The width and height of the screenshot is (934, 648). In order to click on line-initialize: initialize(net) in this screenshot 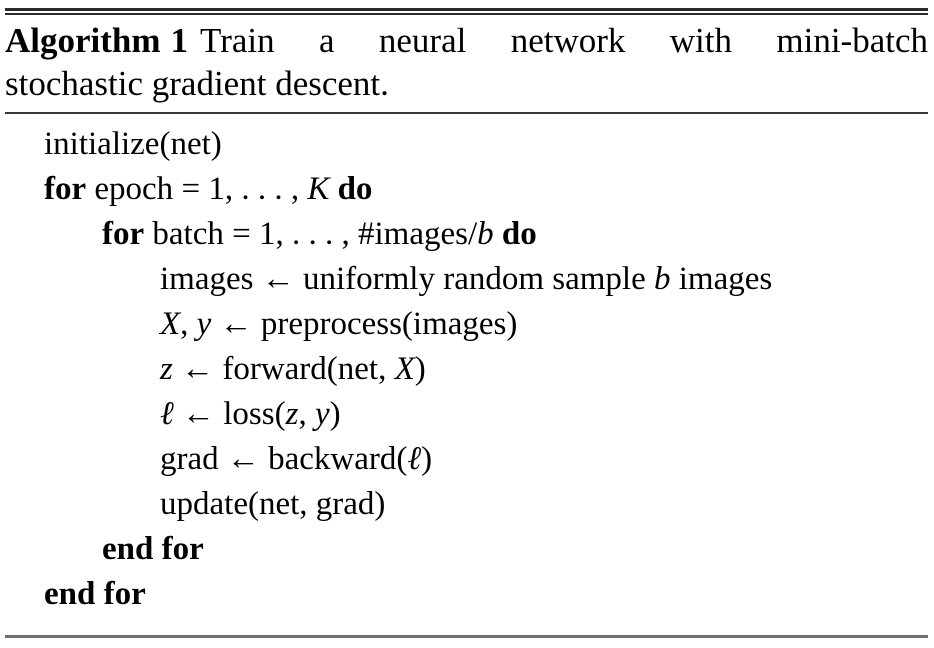, I will do `click(133, 144)`.